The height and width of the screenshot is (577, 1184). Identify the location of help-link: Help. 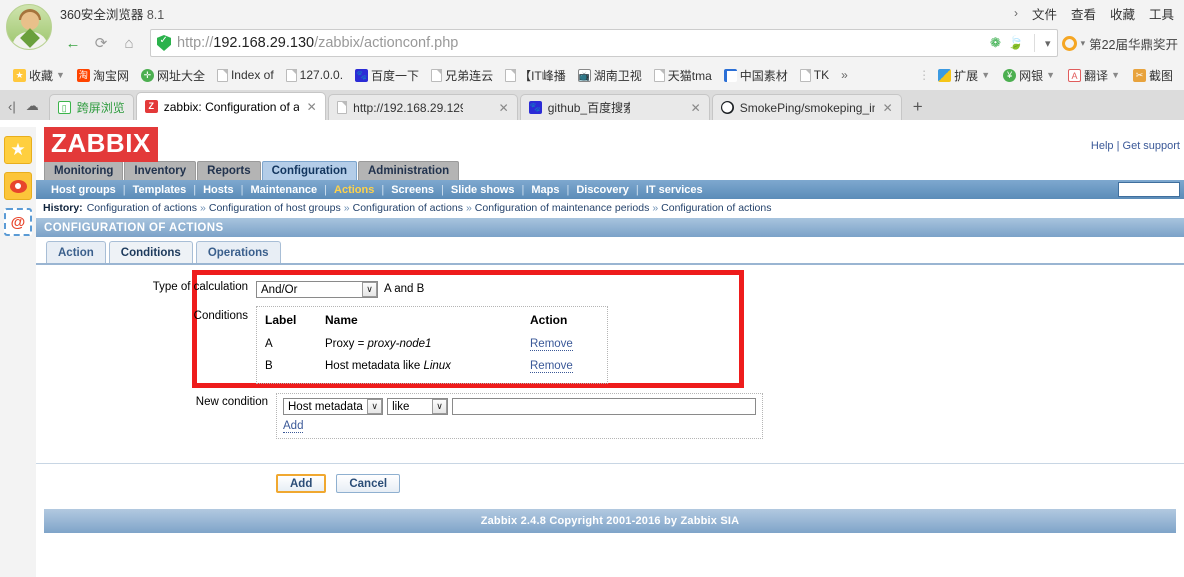
(1102, 146).